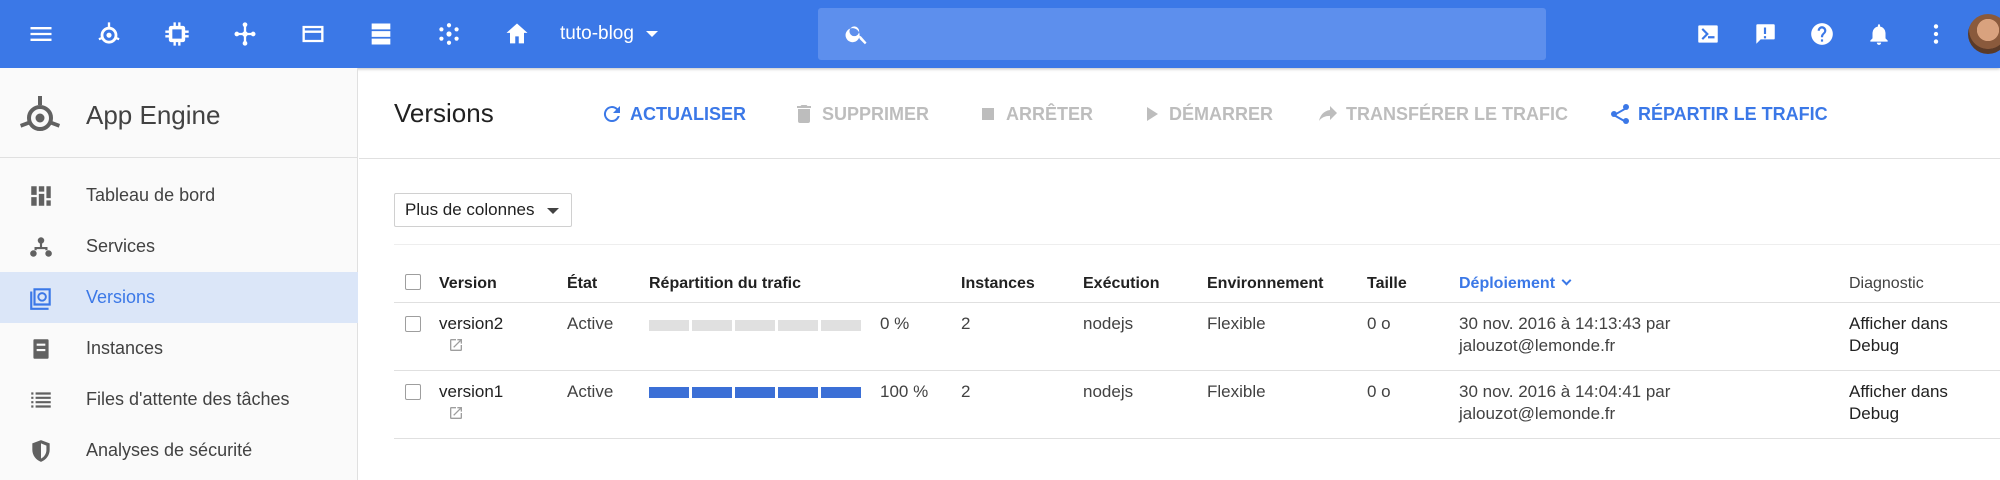 The height and width of the screenshot is (480, 2000). Describe the element at coordinates (177, 34) in the screenshot. I see `compute-chip-icon` at that location.